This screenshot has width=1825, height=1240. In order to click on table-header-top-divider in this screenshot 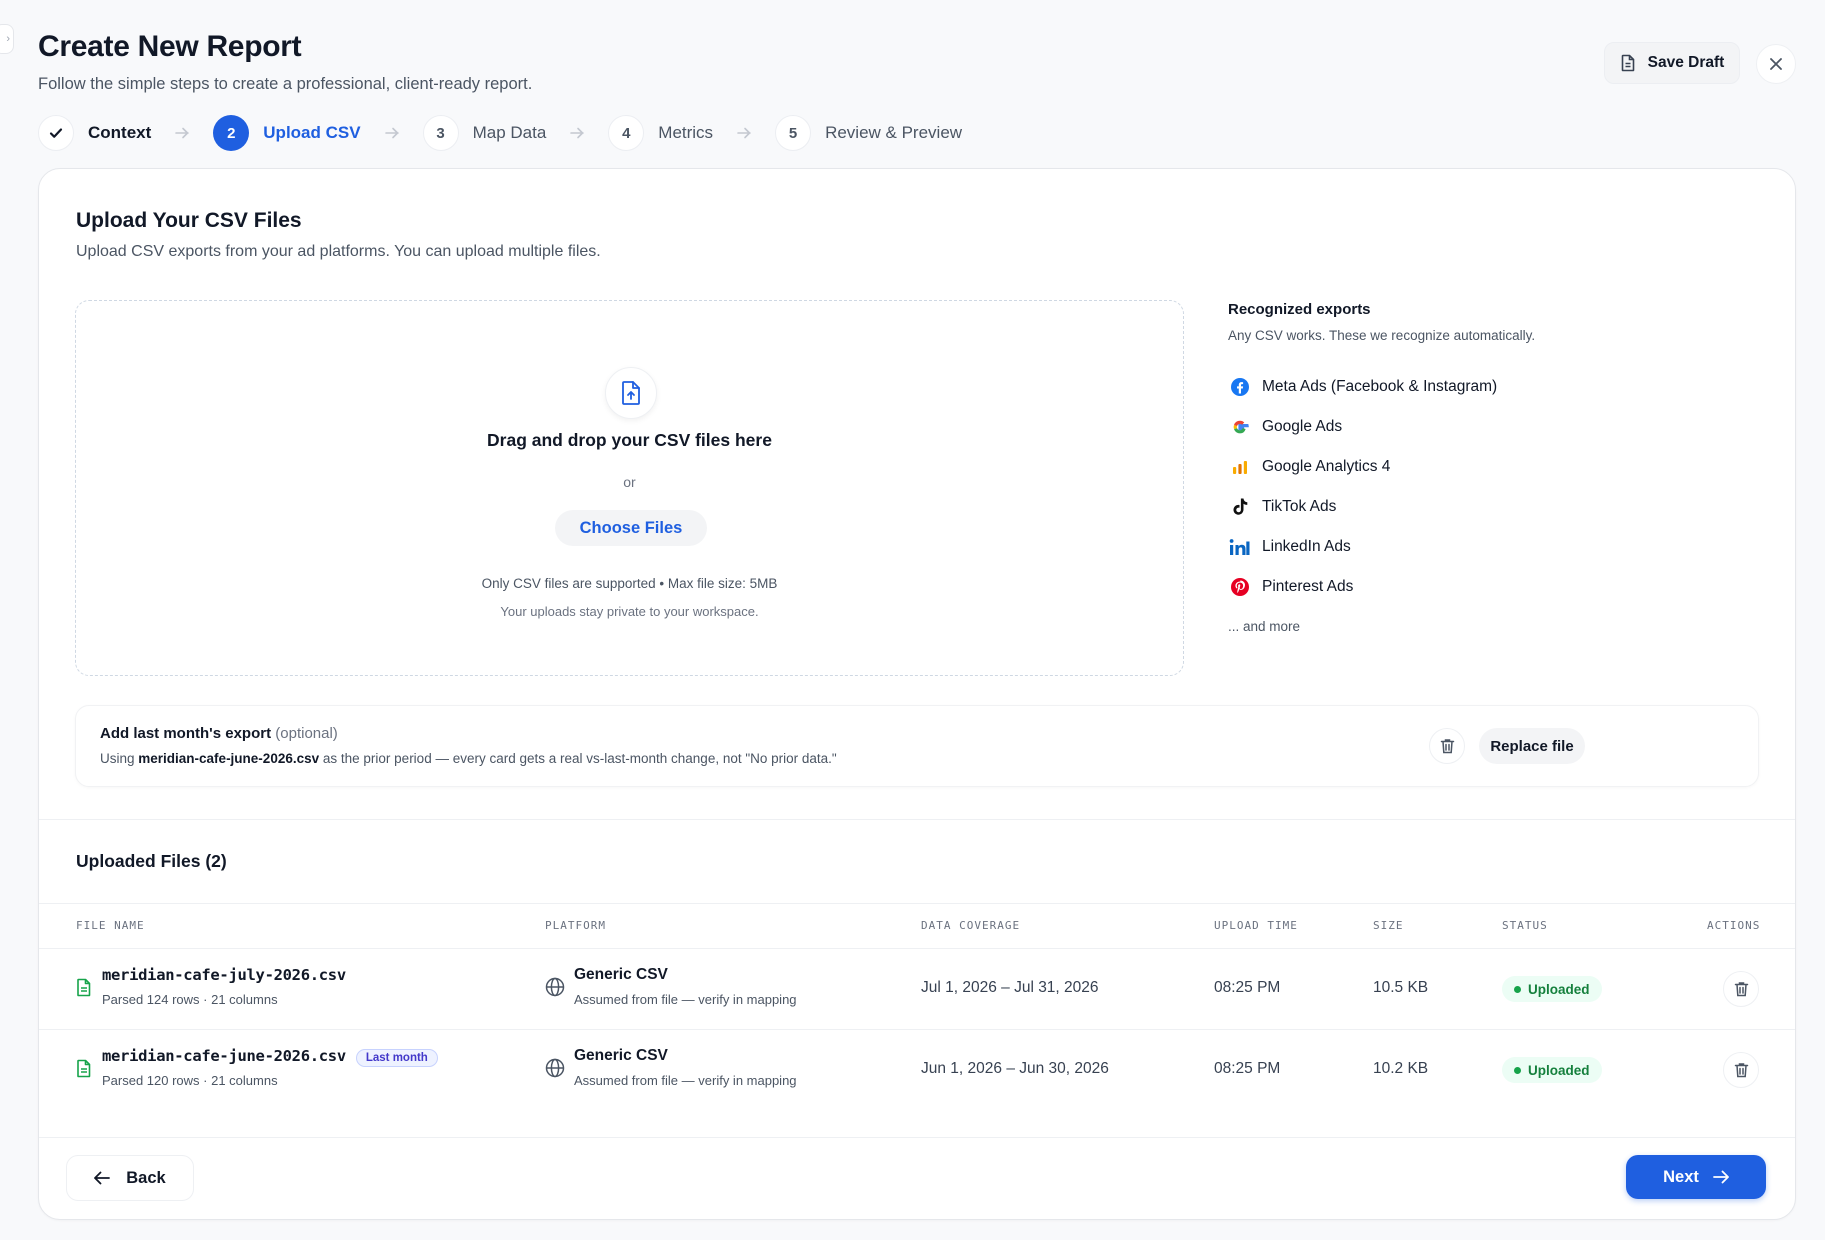, I will do `click(917, 903)`.